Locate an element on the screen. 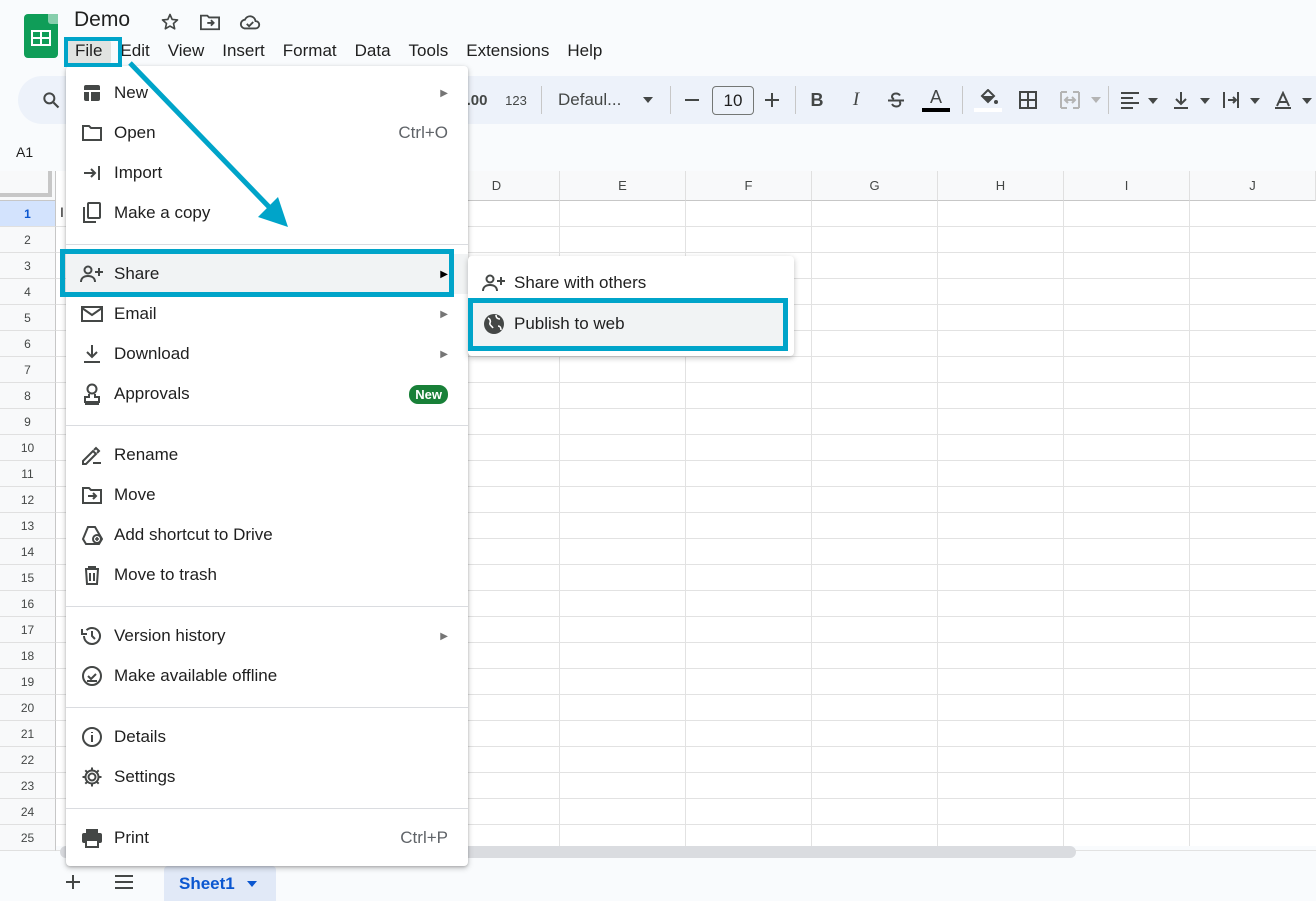 The image size is (1316, 901). info-icon is located at coordinates (90, 737).